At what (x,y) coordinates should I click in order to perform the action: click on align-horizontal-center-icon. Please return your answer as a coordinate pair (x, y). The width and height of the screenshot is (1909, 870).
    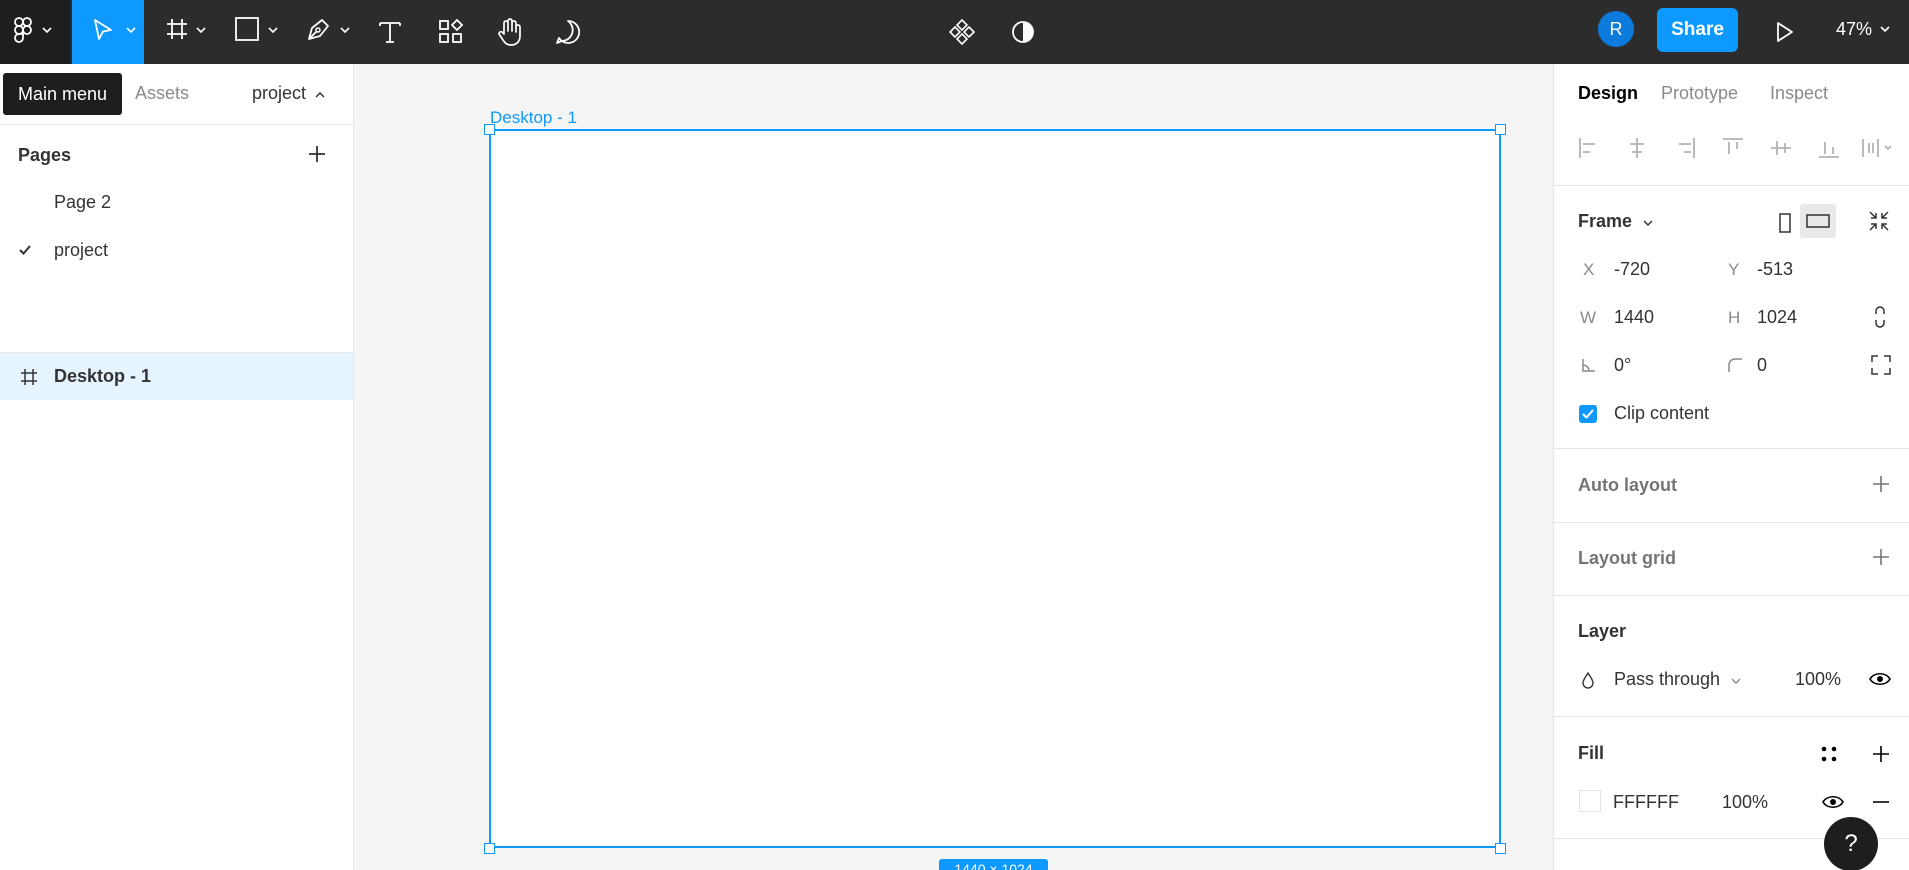
    Looking at the image, I should click on (1637, 148).